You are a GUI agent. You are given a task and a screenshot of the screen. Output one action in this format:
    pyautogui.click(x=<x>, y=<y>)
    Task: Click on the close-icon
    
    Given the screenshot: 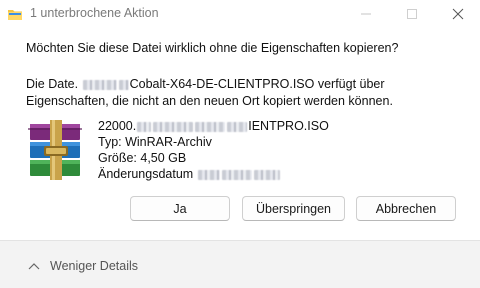 What is the action you would take?
    pyautogui.click(x=458, y=14)
    